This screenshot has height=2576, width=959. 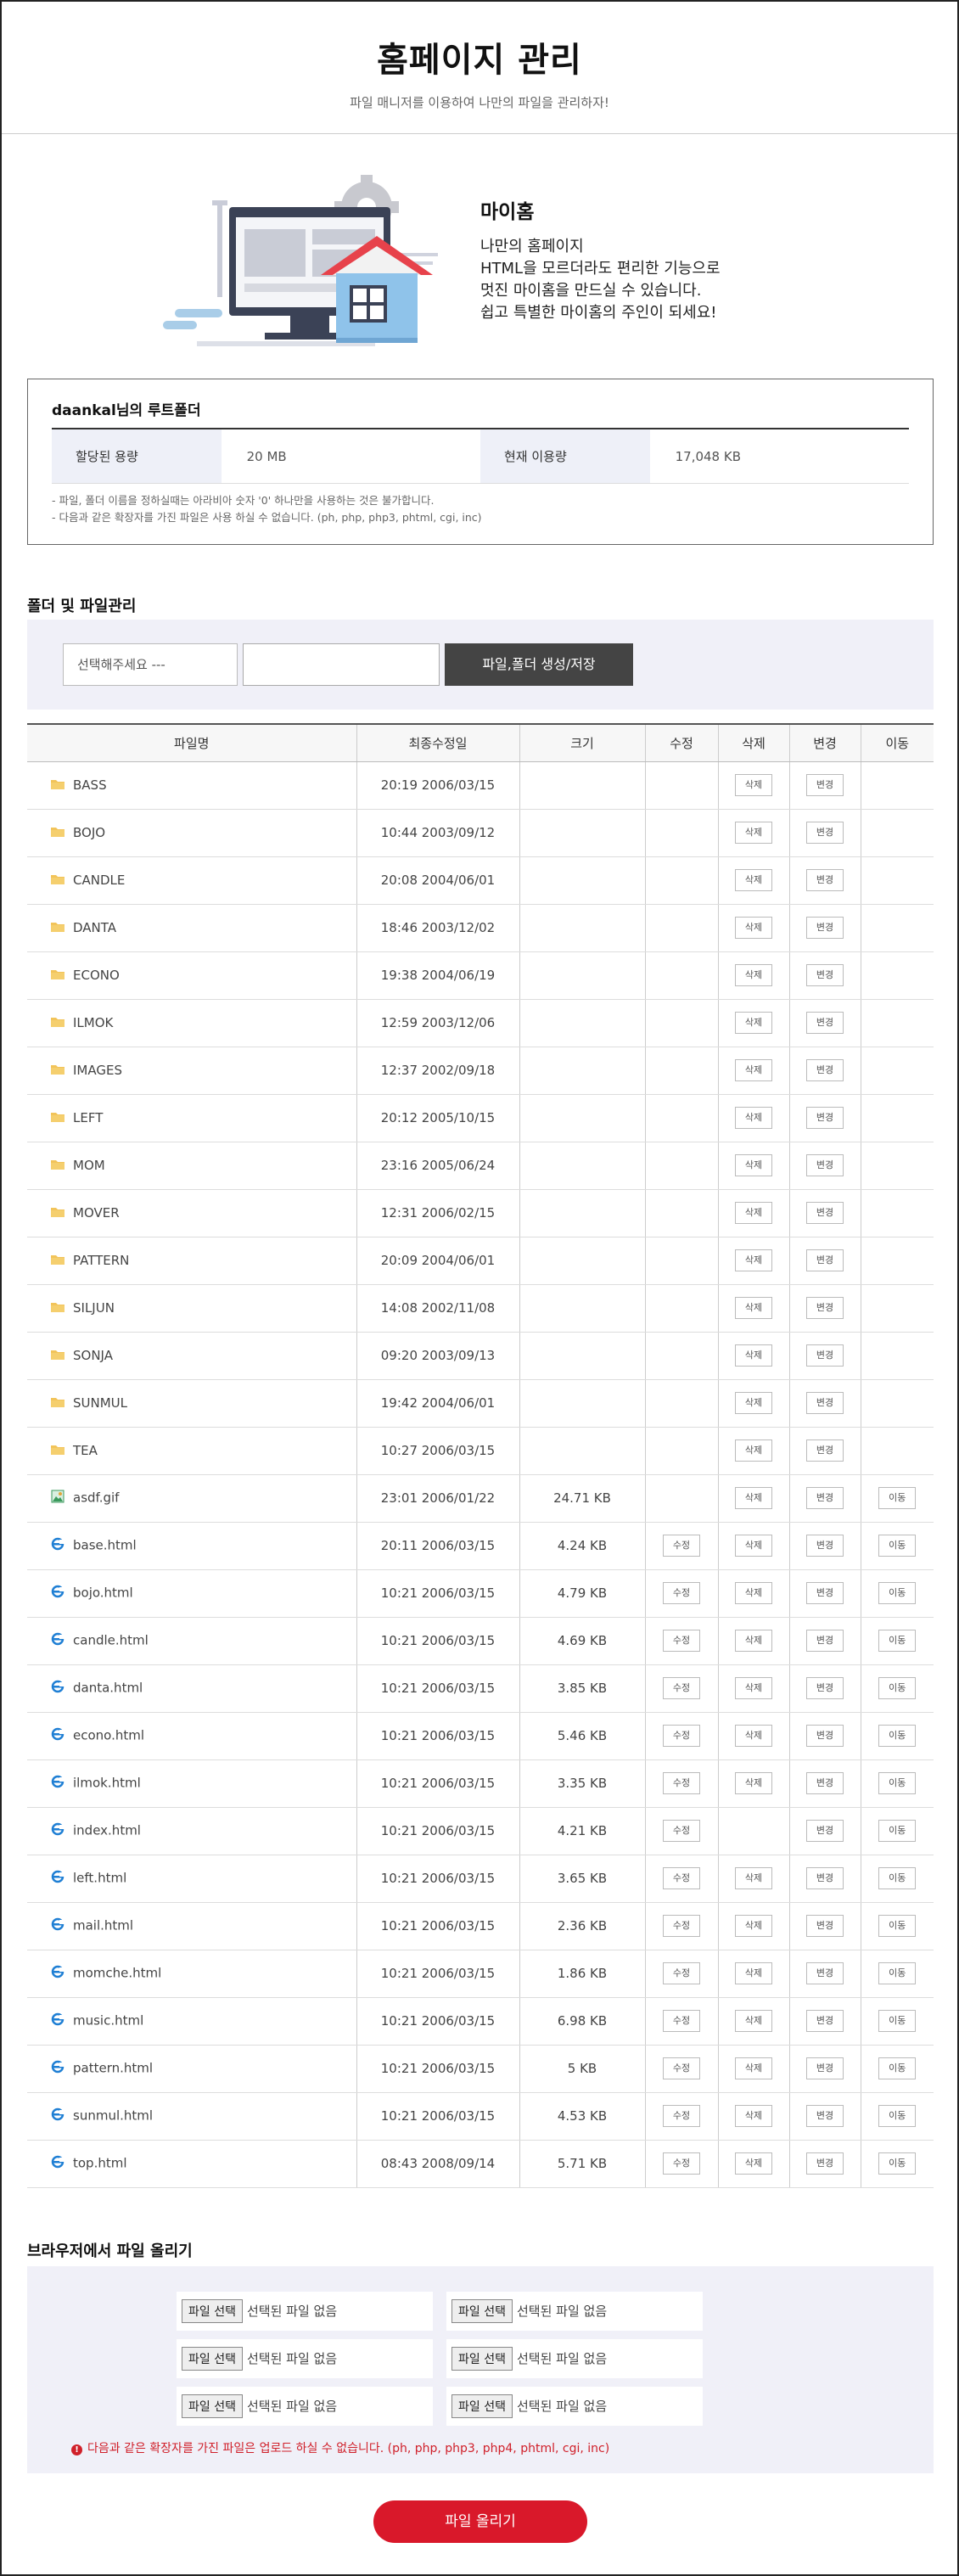 What do you see at coordinates (103, 1925) in the screenshot?
I see `file-name: mail.html` at bounding box center [103, 1925].